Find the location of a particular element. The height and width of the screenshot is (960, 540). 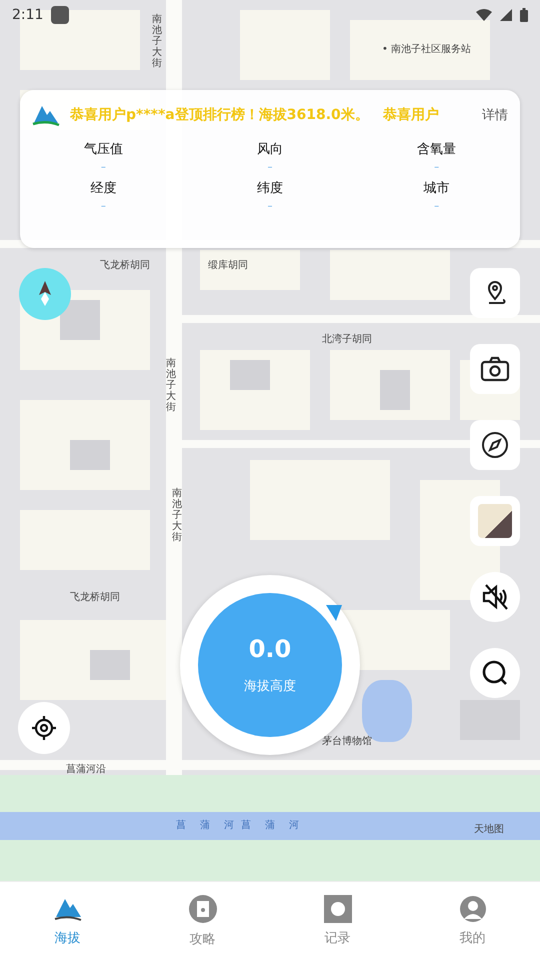

compass-icon is located at coordinates (495, 445).